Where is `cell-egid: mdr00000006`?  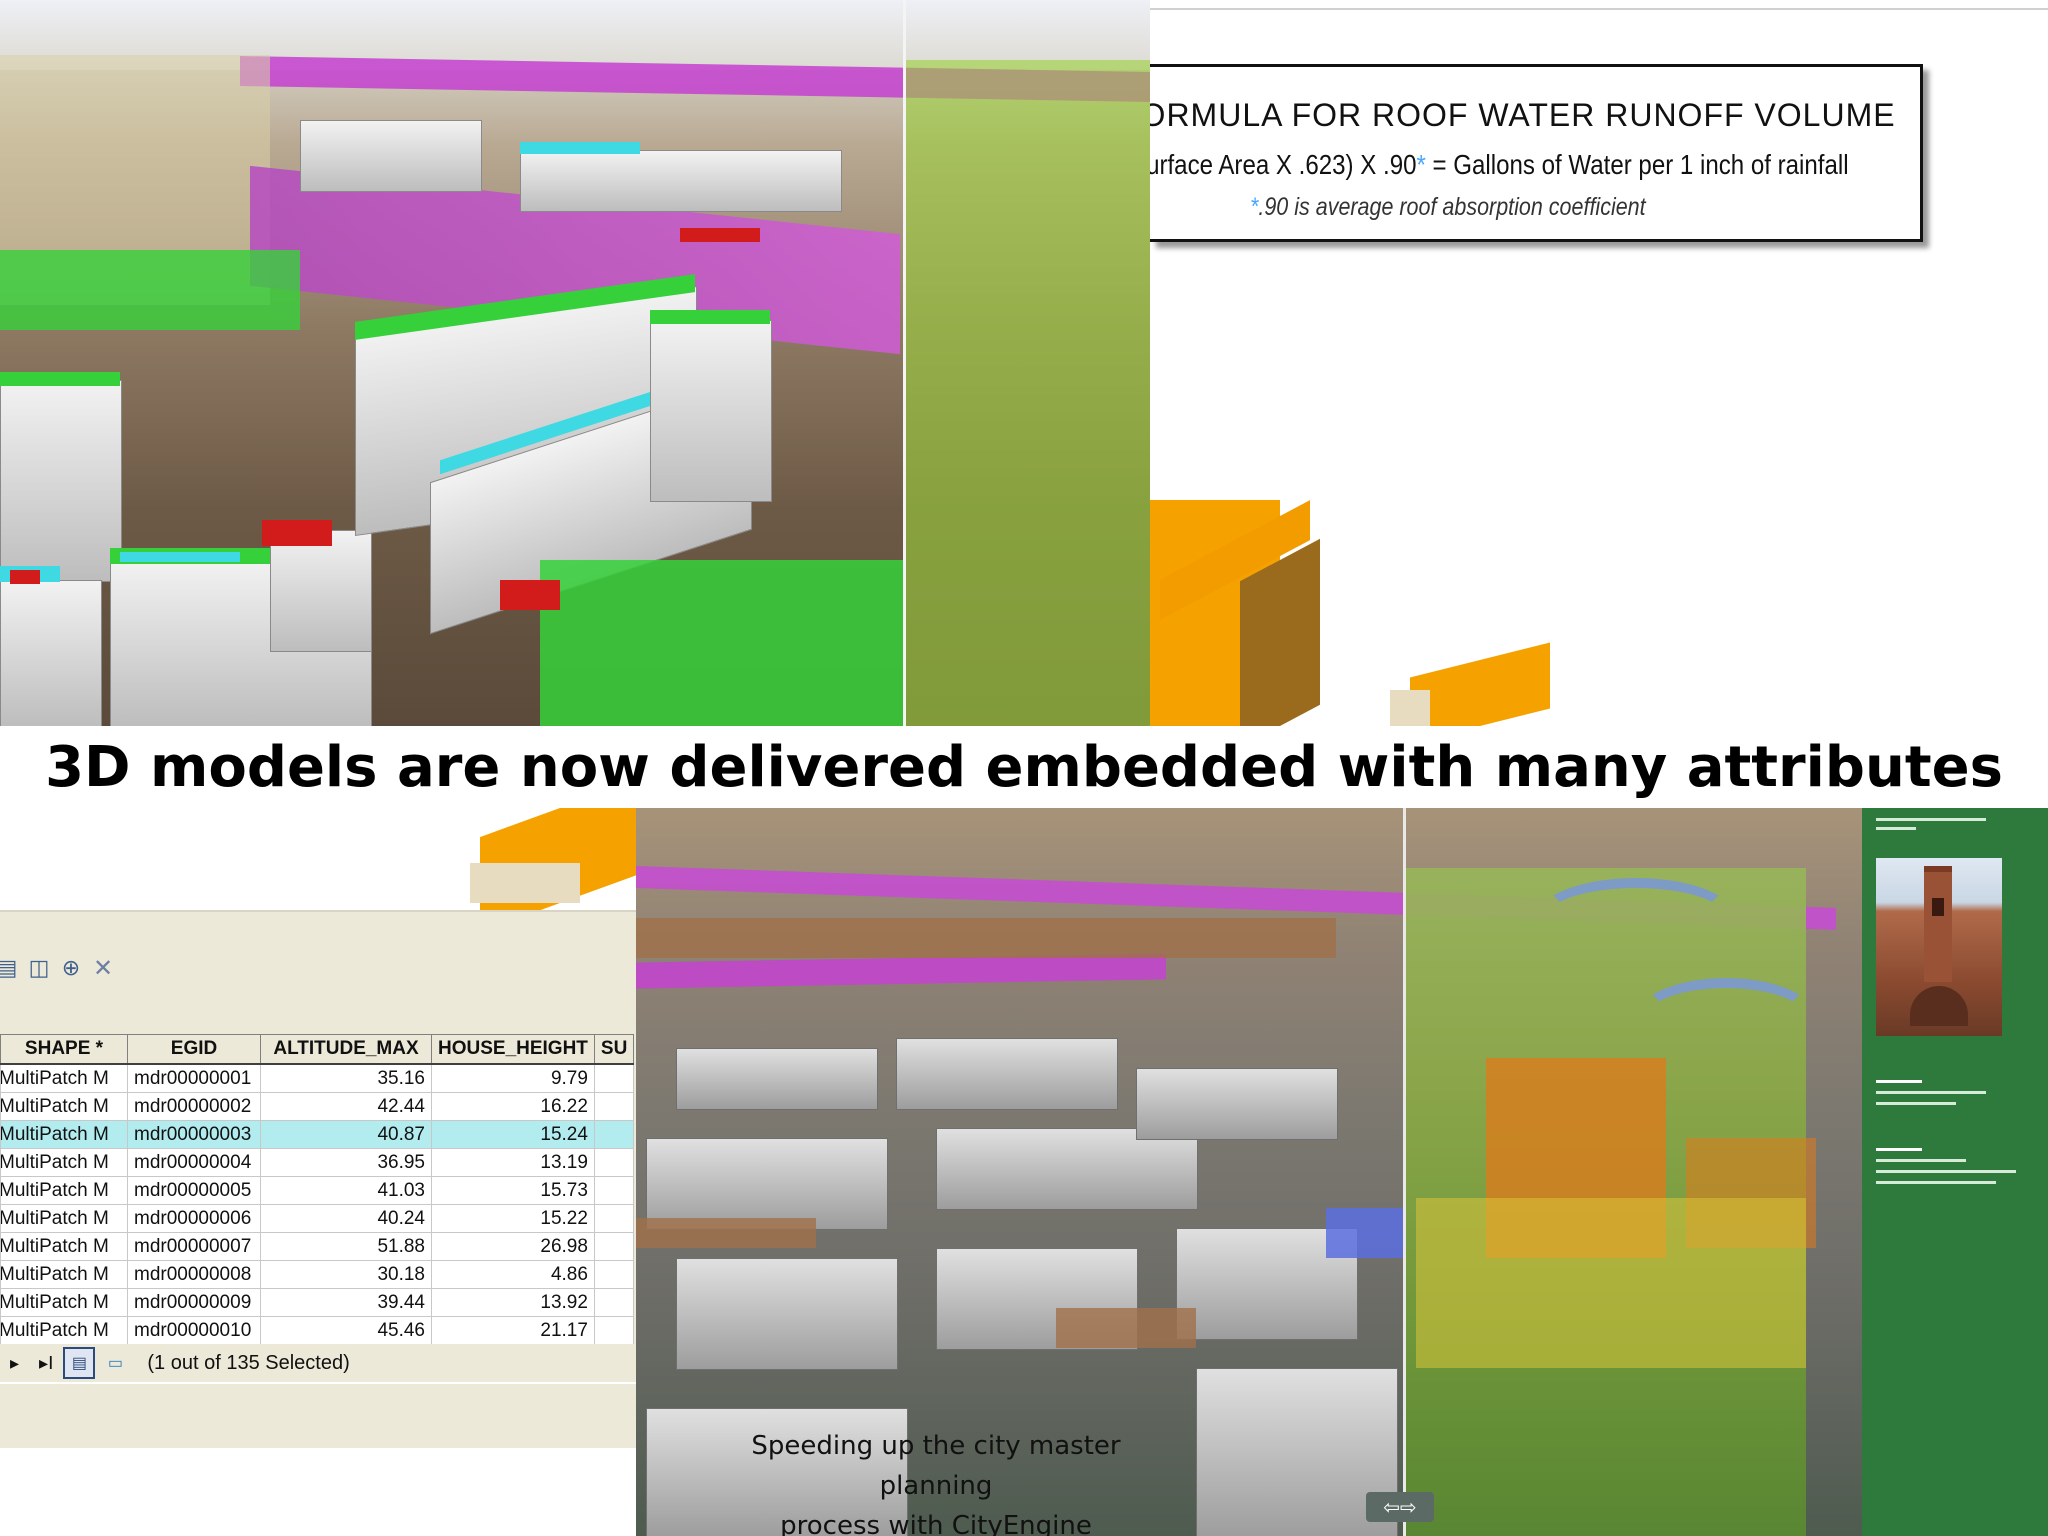 cell-egid: mdr00000006 is located at coordinates (194, 1218).